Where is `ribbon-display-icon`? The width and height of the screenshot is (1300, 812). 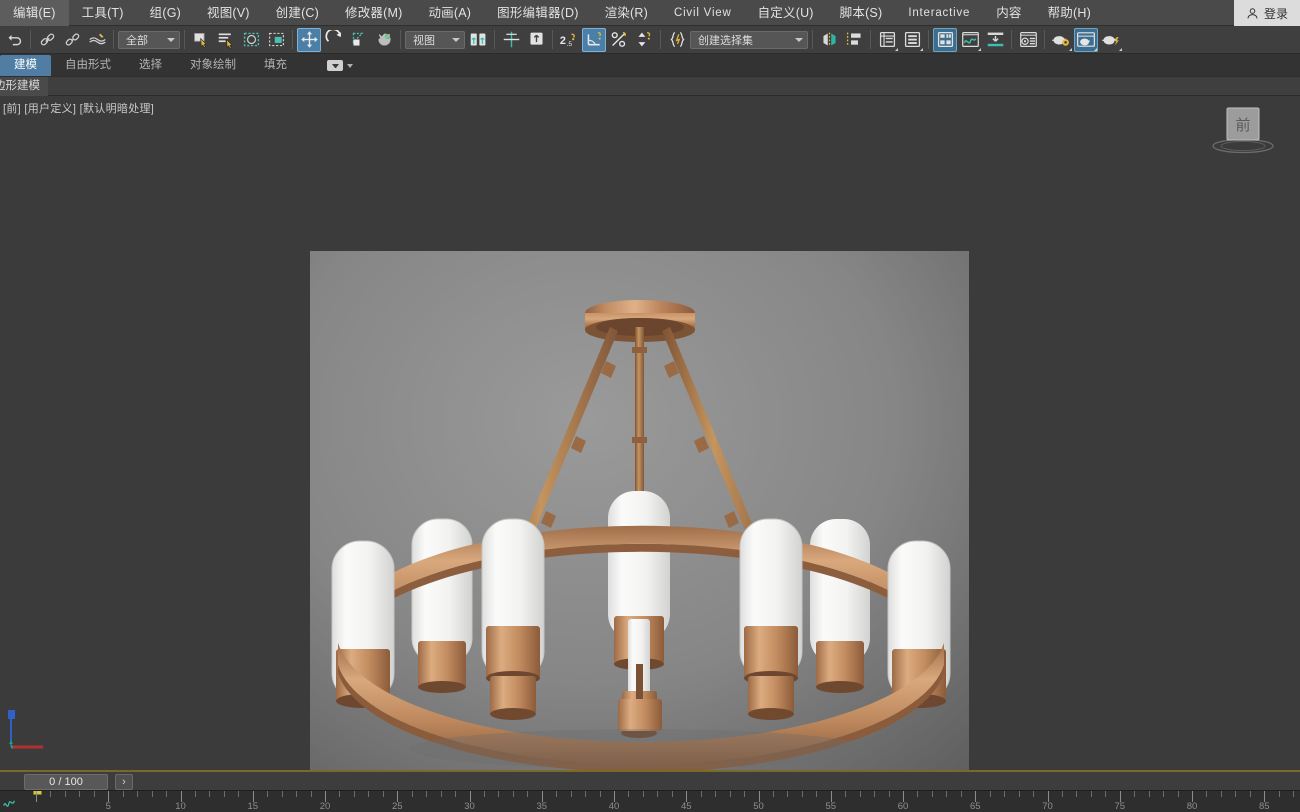
ribbon-display-icon is located at coordinates (335, 65).